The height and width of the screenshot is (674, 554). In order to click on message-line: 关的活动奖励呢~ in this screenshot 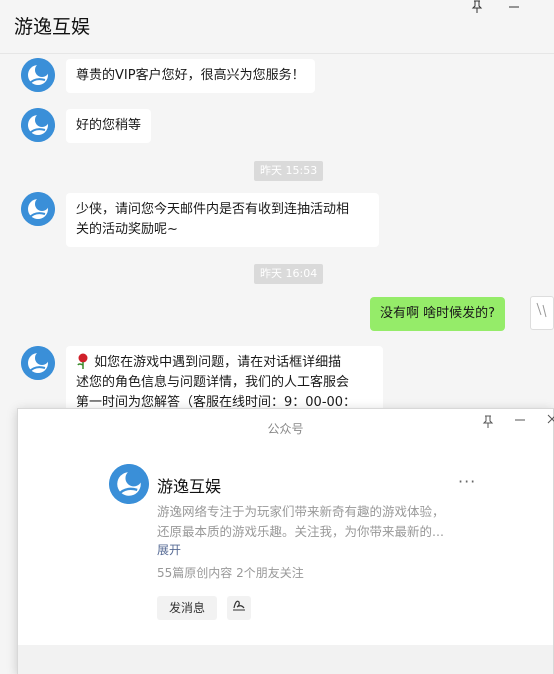, I will do `click(127, 229)`.